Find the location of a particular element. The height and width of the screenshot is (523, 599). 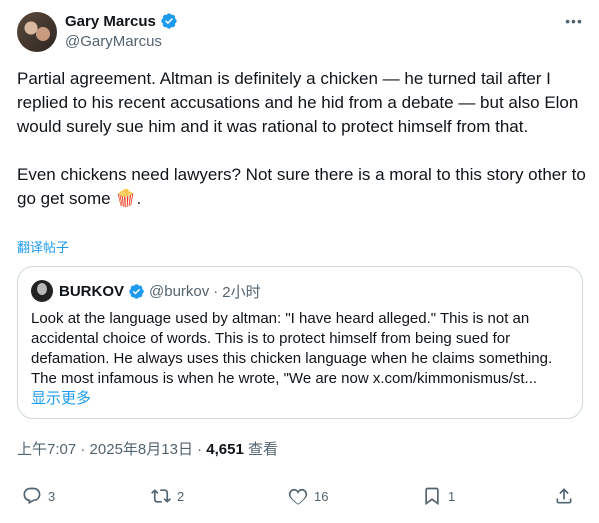

author-avatar is located at coordinates (37, 32).